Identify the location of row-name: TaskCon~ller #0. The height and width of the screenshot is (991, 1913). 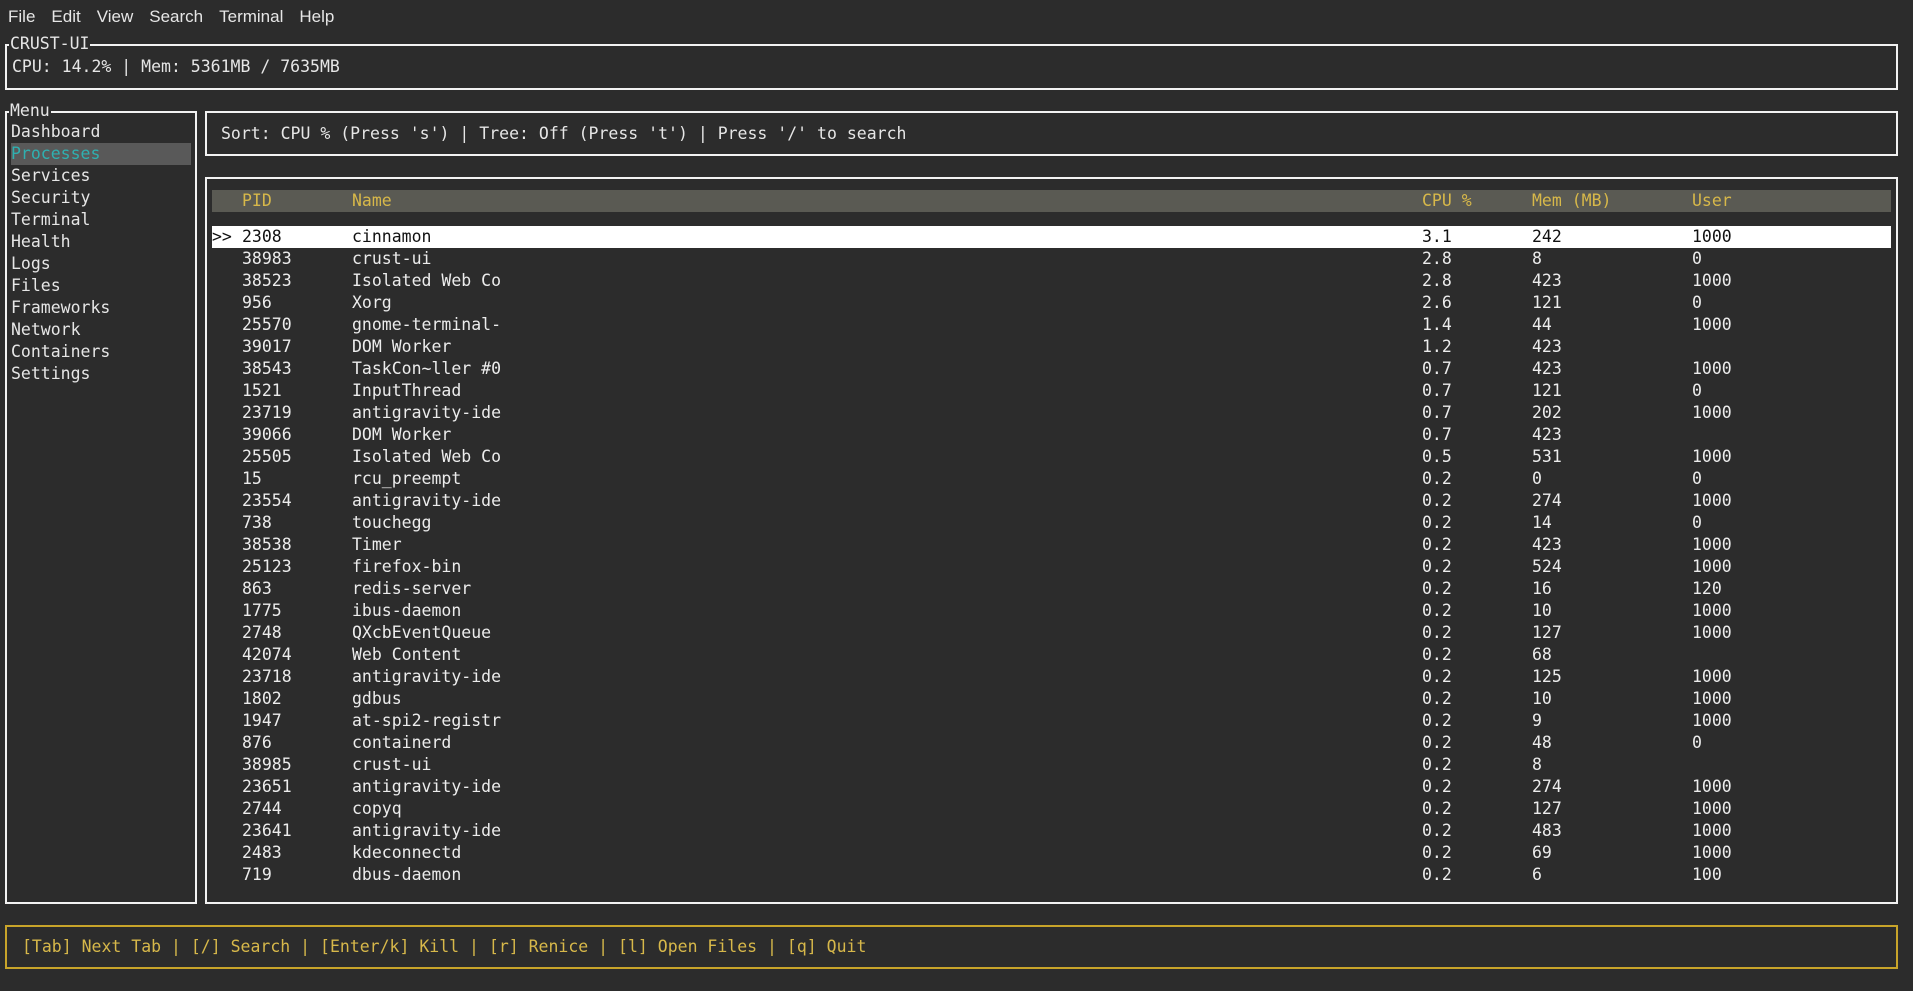
(427, 368).